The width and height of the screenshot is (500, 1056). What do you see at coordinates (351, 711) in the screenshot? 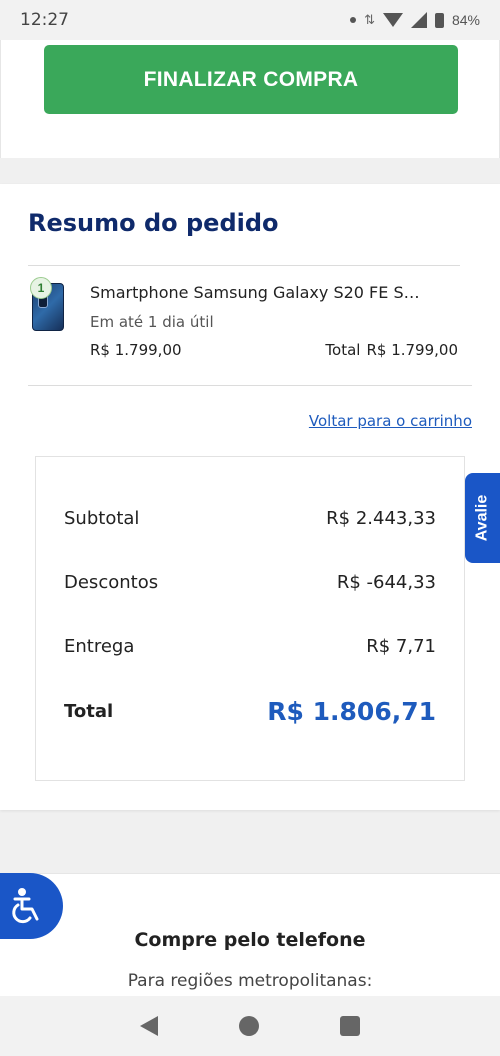
I see `total-value: R$ 1.806,71` at bounding box center [351, 711].